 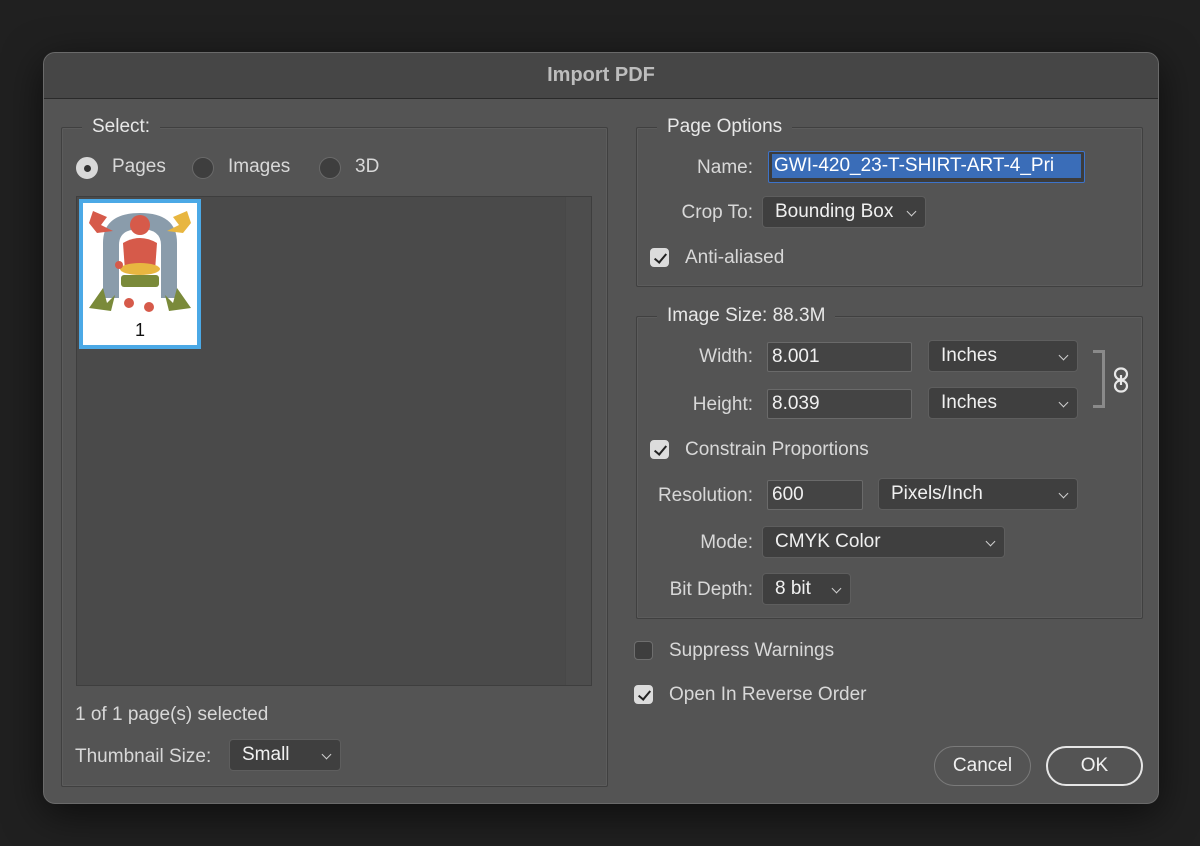 I want to click on crop-to-value: Bounding Box, so click(x=834, y=211).